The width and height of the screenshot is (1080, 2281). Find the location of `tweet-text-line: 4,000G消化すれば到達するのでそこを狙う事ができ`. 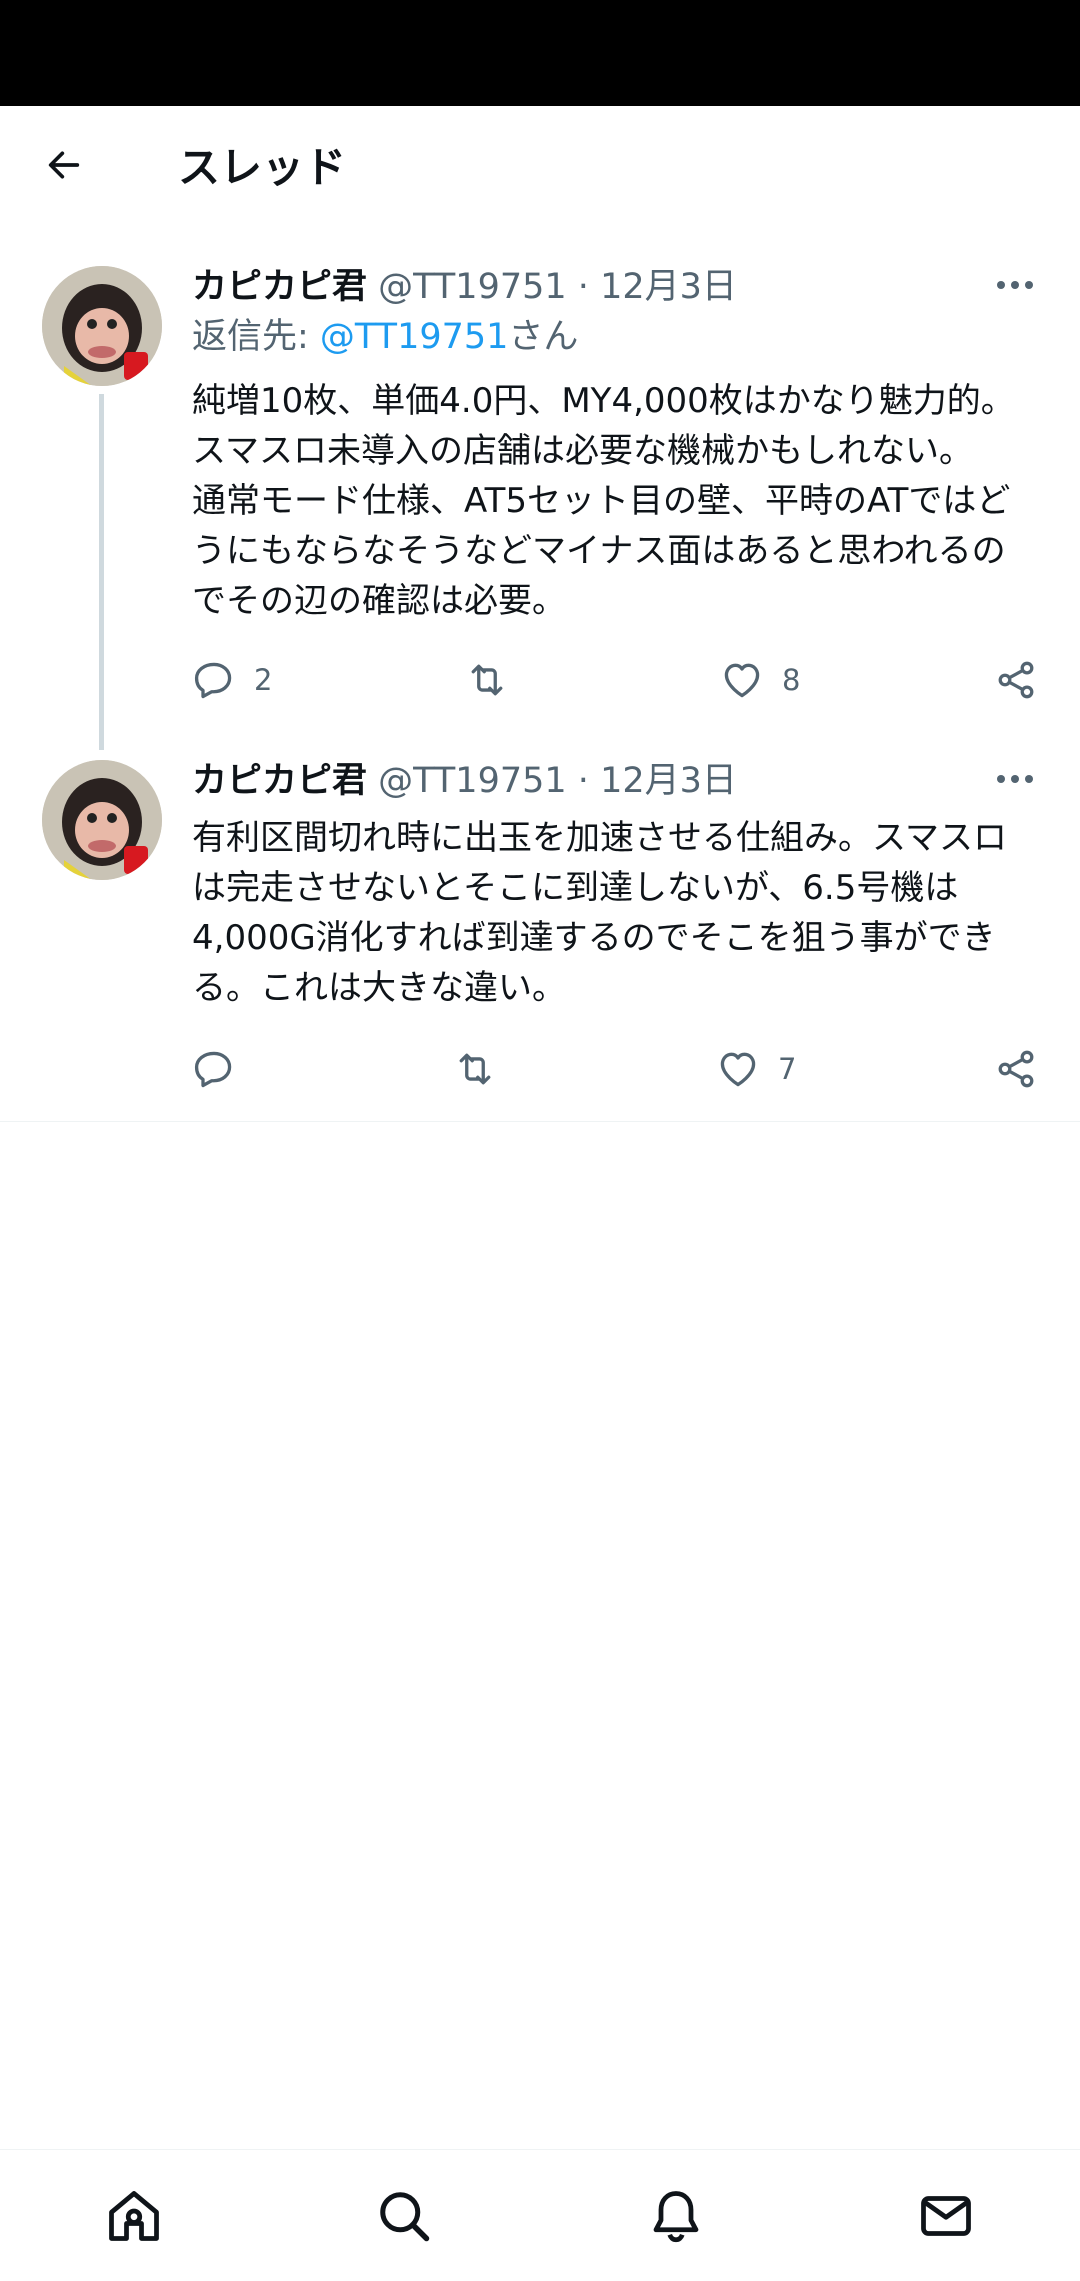

tweet-text-line: 4,000G消化すれば到達するのでそこを狙う事ができ is located at coordinates (594, 938).